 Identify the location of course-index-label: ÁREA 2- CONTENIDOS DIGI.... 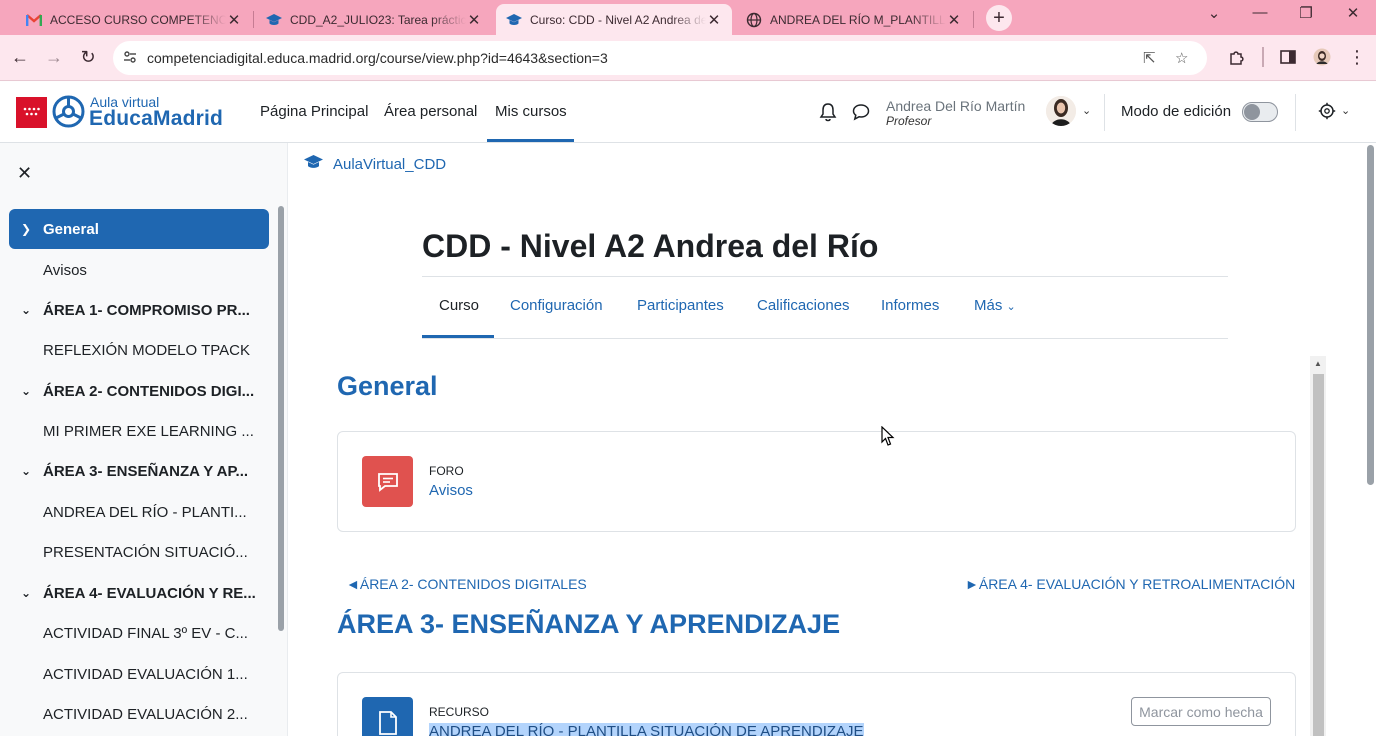
(149, 391).